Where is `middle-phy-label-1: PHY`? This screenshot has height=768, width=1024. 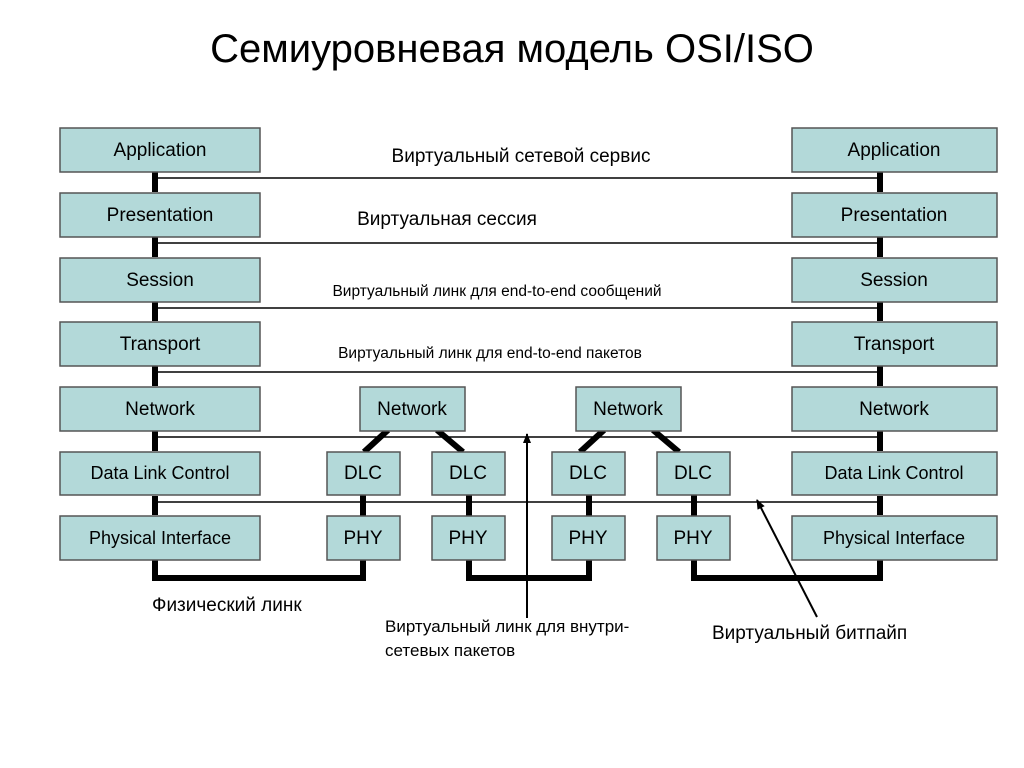 middle-phy-label-1: PHY is located at coordinates (362, 538).